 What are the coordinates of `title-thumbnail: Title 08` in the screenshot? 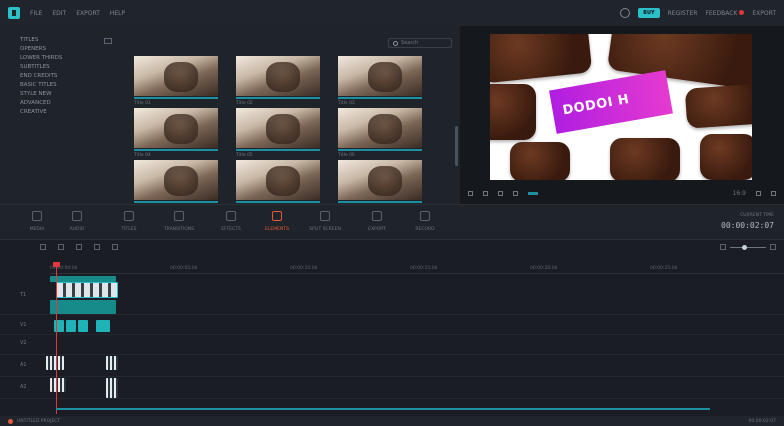 It's located at (278, 185).